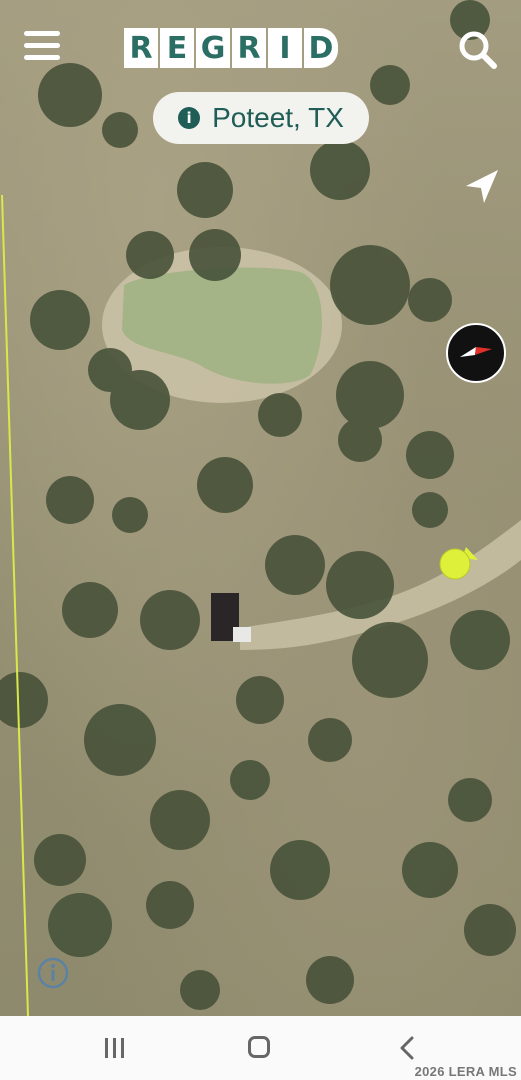 The height and width of the screenshot is (1080, 521). Describe the element at coordinates (321, 48) in the screenshot. I see `logo-letter: D` at that location.